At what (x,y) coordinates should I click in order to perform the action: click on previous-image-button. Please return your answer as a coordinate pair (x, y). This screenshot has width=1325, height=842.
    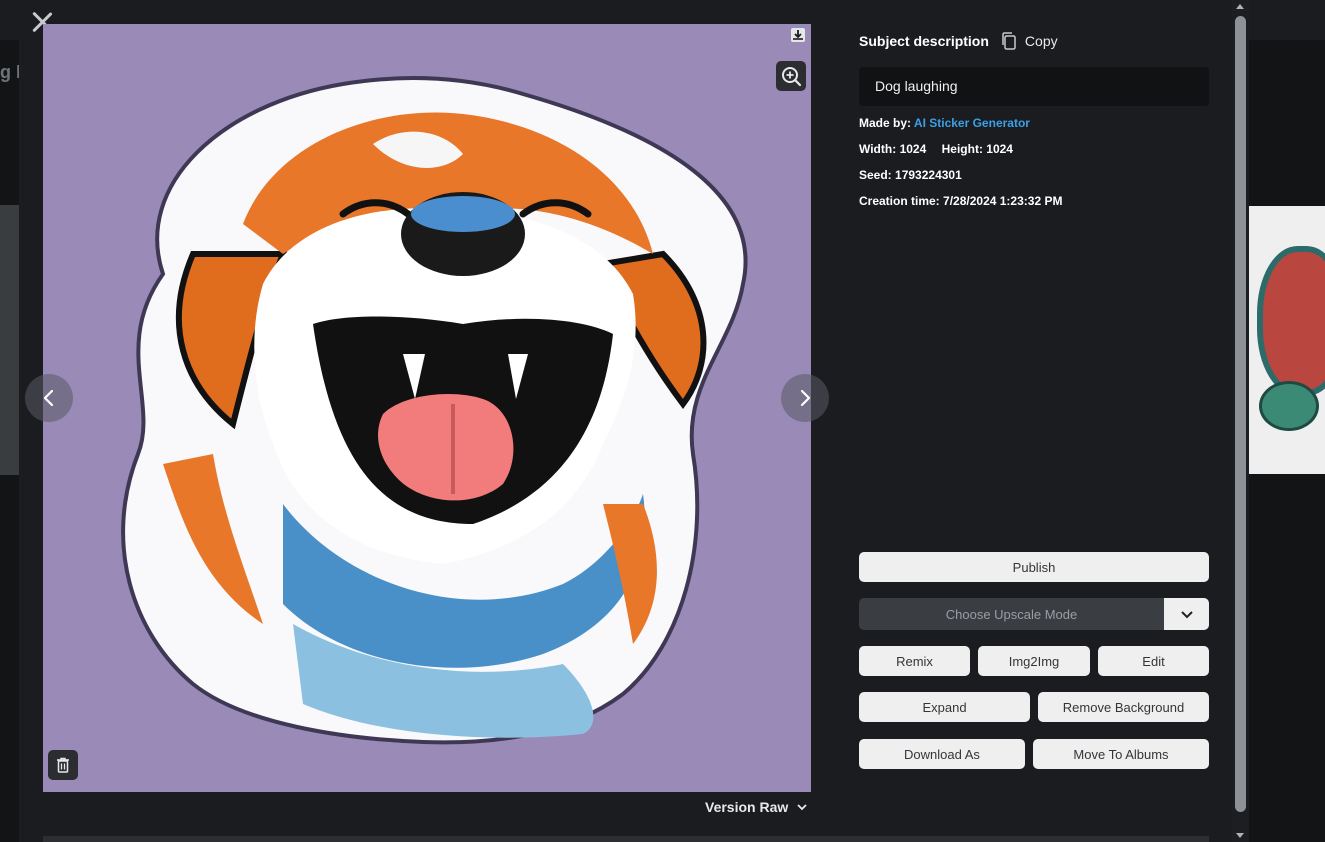
    Looking at the image, I should click on (49, 398).